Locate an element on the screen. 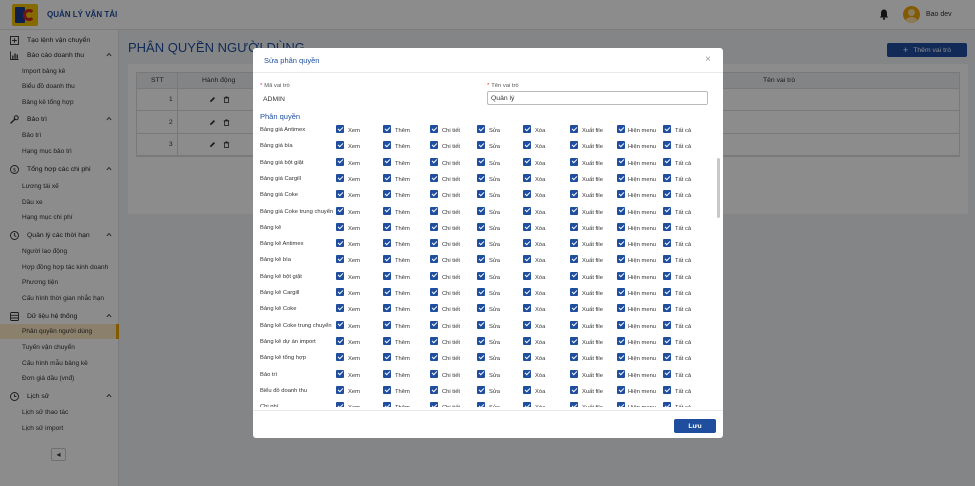 The height and width of the screenshot is (486, 975). permission-scrollbar is located at coordinates (718, 188).